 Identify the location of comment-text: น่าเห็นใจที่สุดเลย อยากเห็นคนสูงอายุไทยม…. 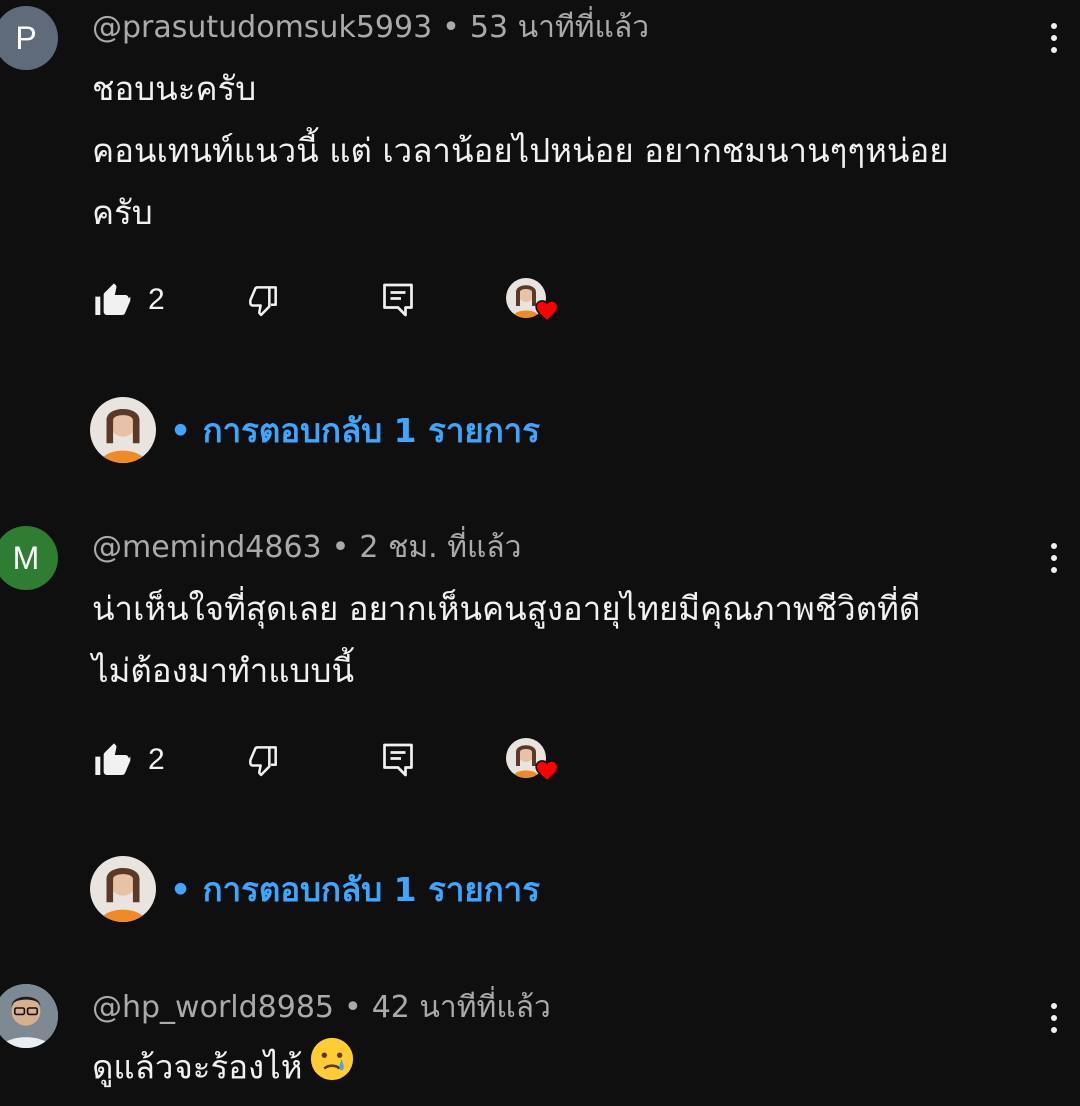
(572, 640).